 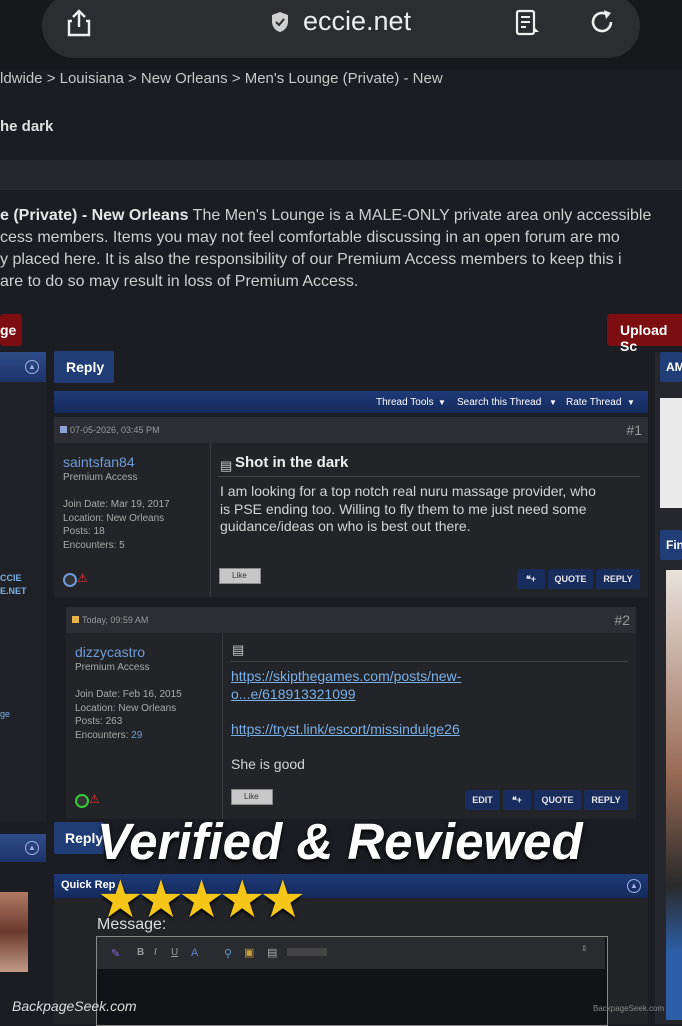 What do you see at coordinates (674, 545) in the screenshot?
I see `right-label-2: Fin` at bounding box center [674, 545].